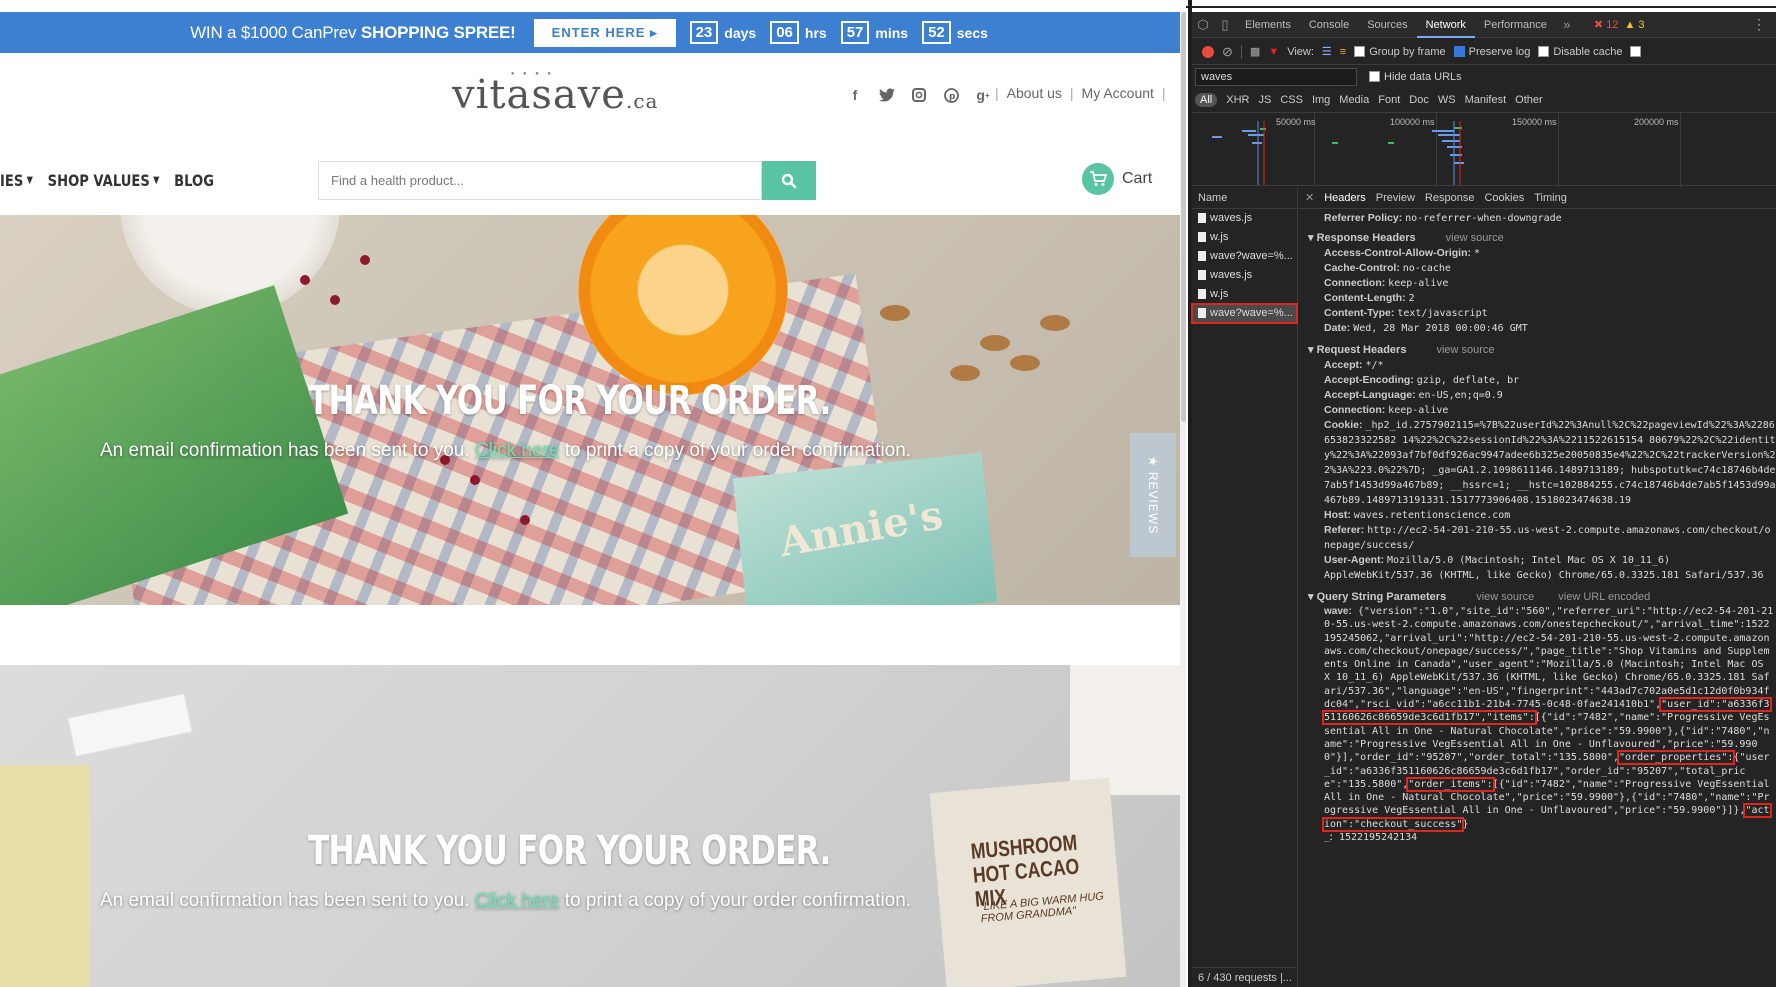 Image resolution: width=1776 pixels, height=987 pixels. What do you see at coordinates (1118, 93) in the screenshot?
I see `my-account-link: My Account` at bounding box center [1118, 93].